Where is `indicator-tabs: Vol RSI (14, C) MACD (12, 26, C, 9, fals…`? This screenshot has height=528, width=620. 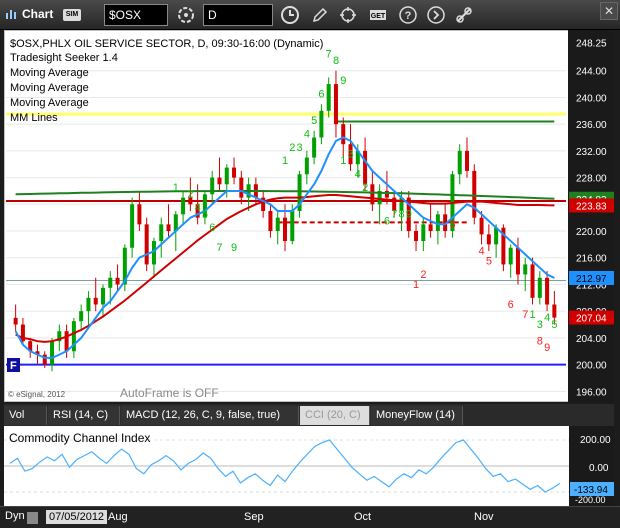
indicator-tabs: Vol RSI (14, C) MACD (12, 26, C, 9, fals… is located at coordinates (309, 415).